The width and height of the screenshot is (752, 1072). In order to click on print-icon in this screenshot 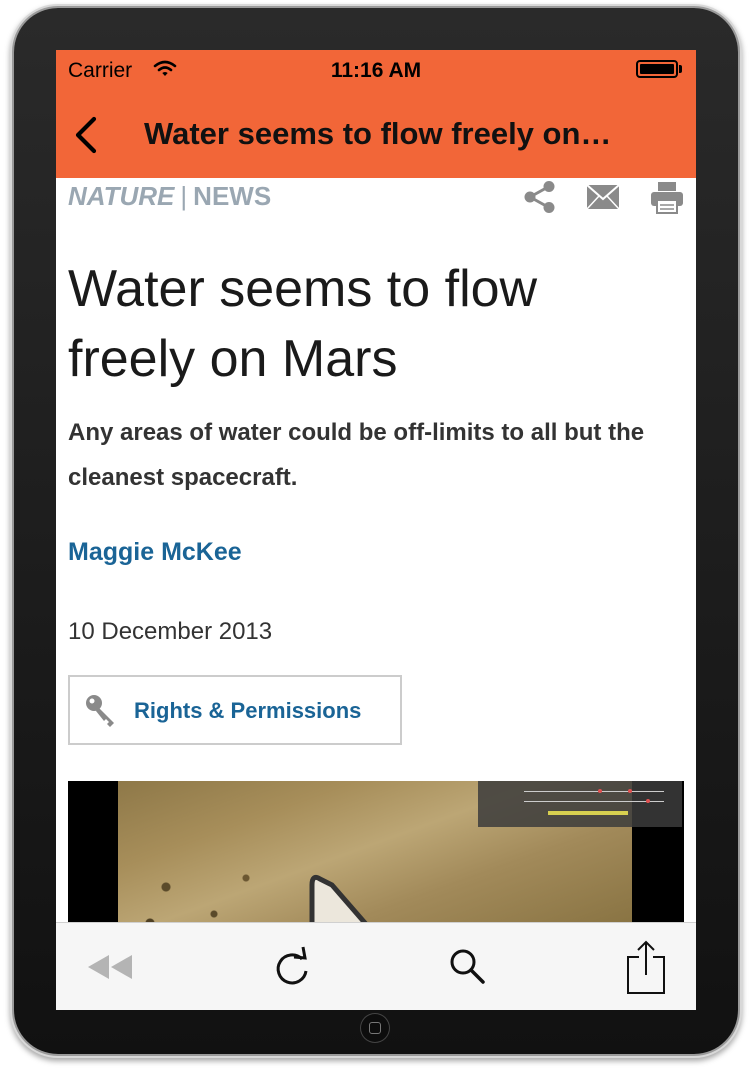, I will do `click(667, 197)`.